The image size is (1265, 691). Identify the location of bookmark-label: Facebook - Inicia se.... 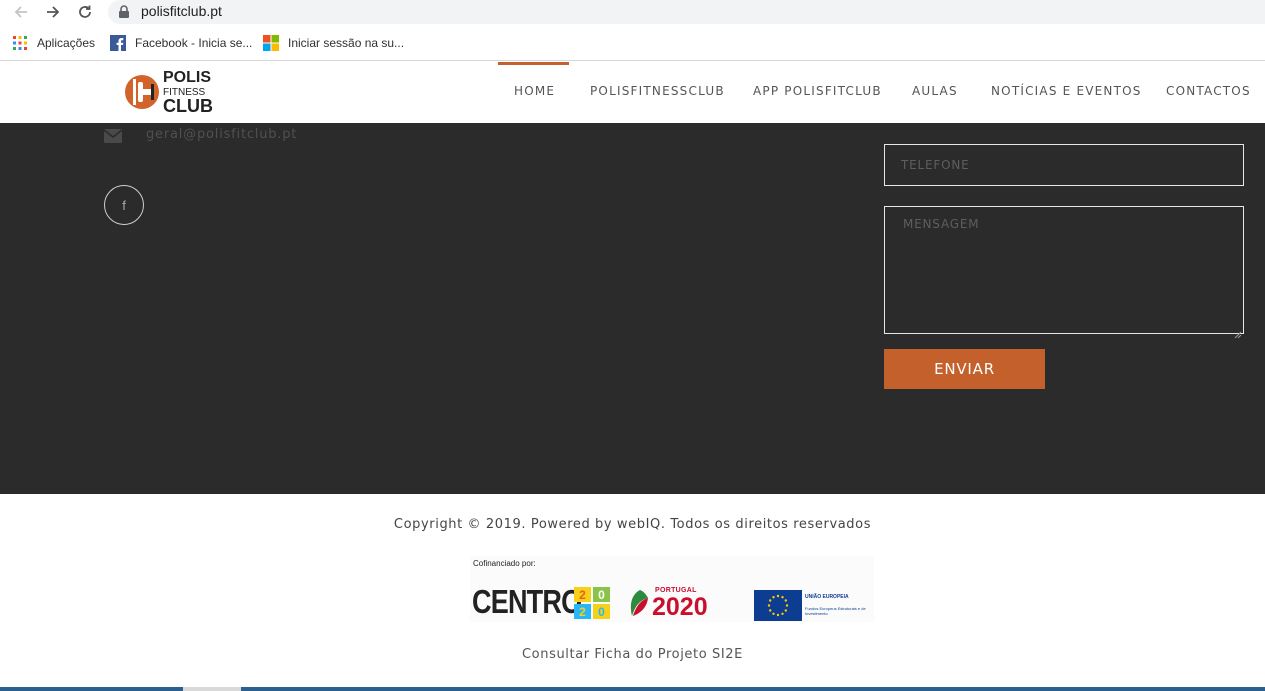
(194, 43).